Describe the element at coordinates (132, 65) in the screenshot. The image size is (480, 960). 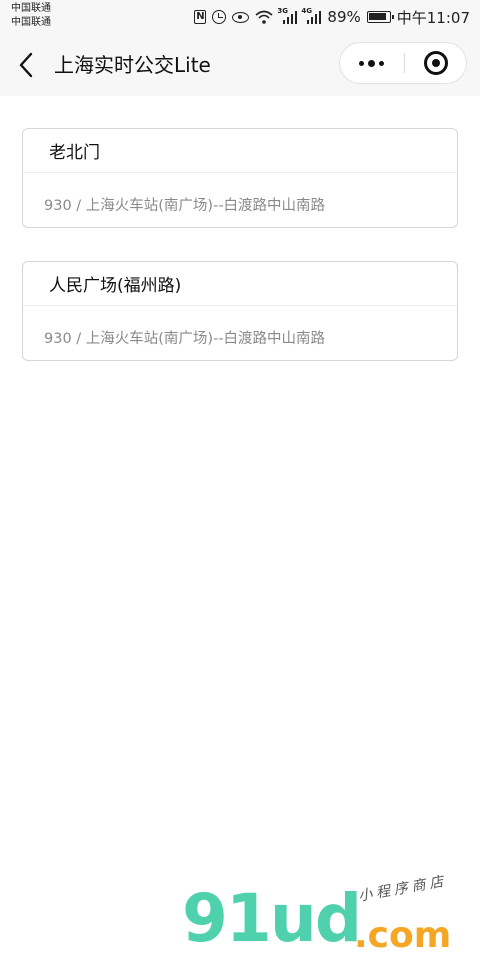
I see `page-title: 上海实时公交Lite` at that location.